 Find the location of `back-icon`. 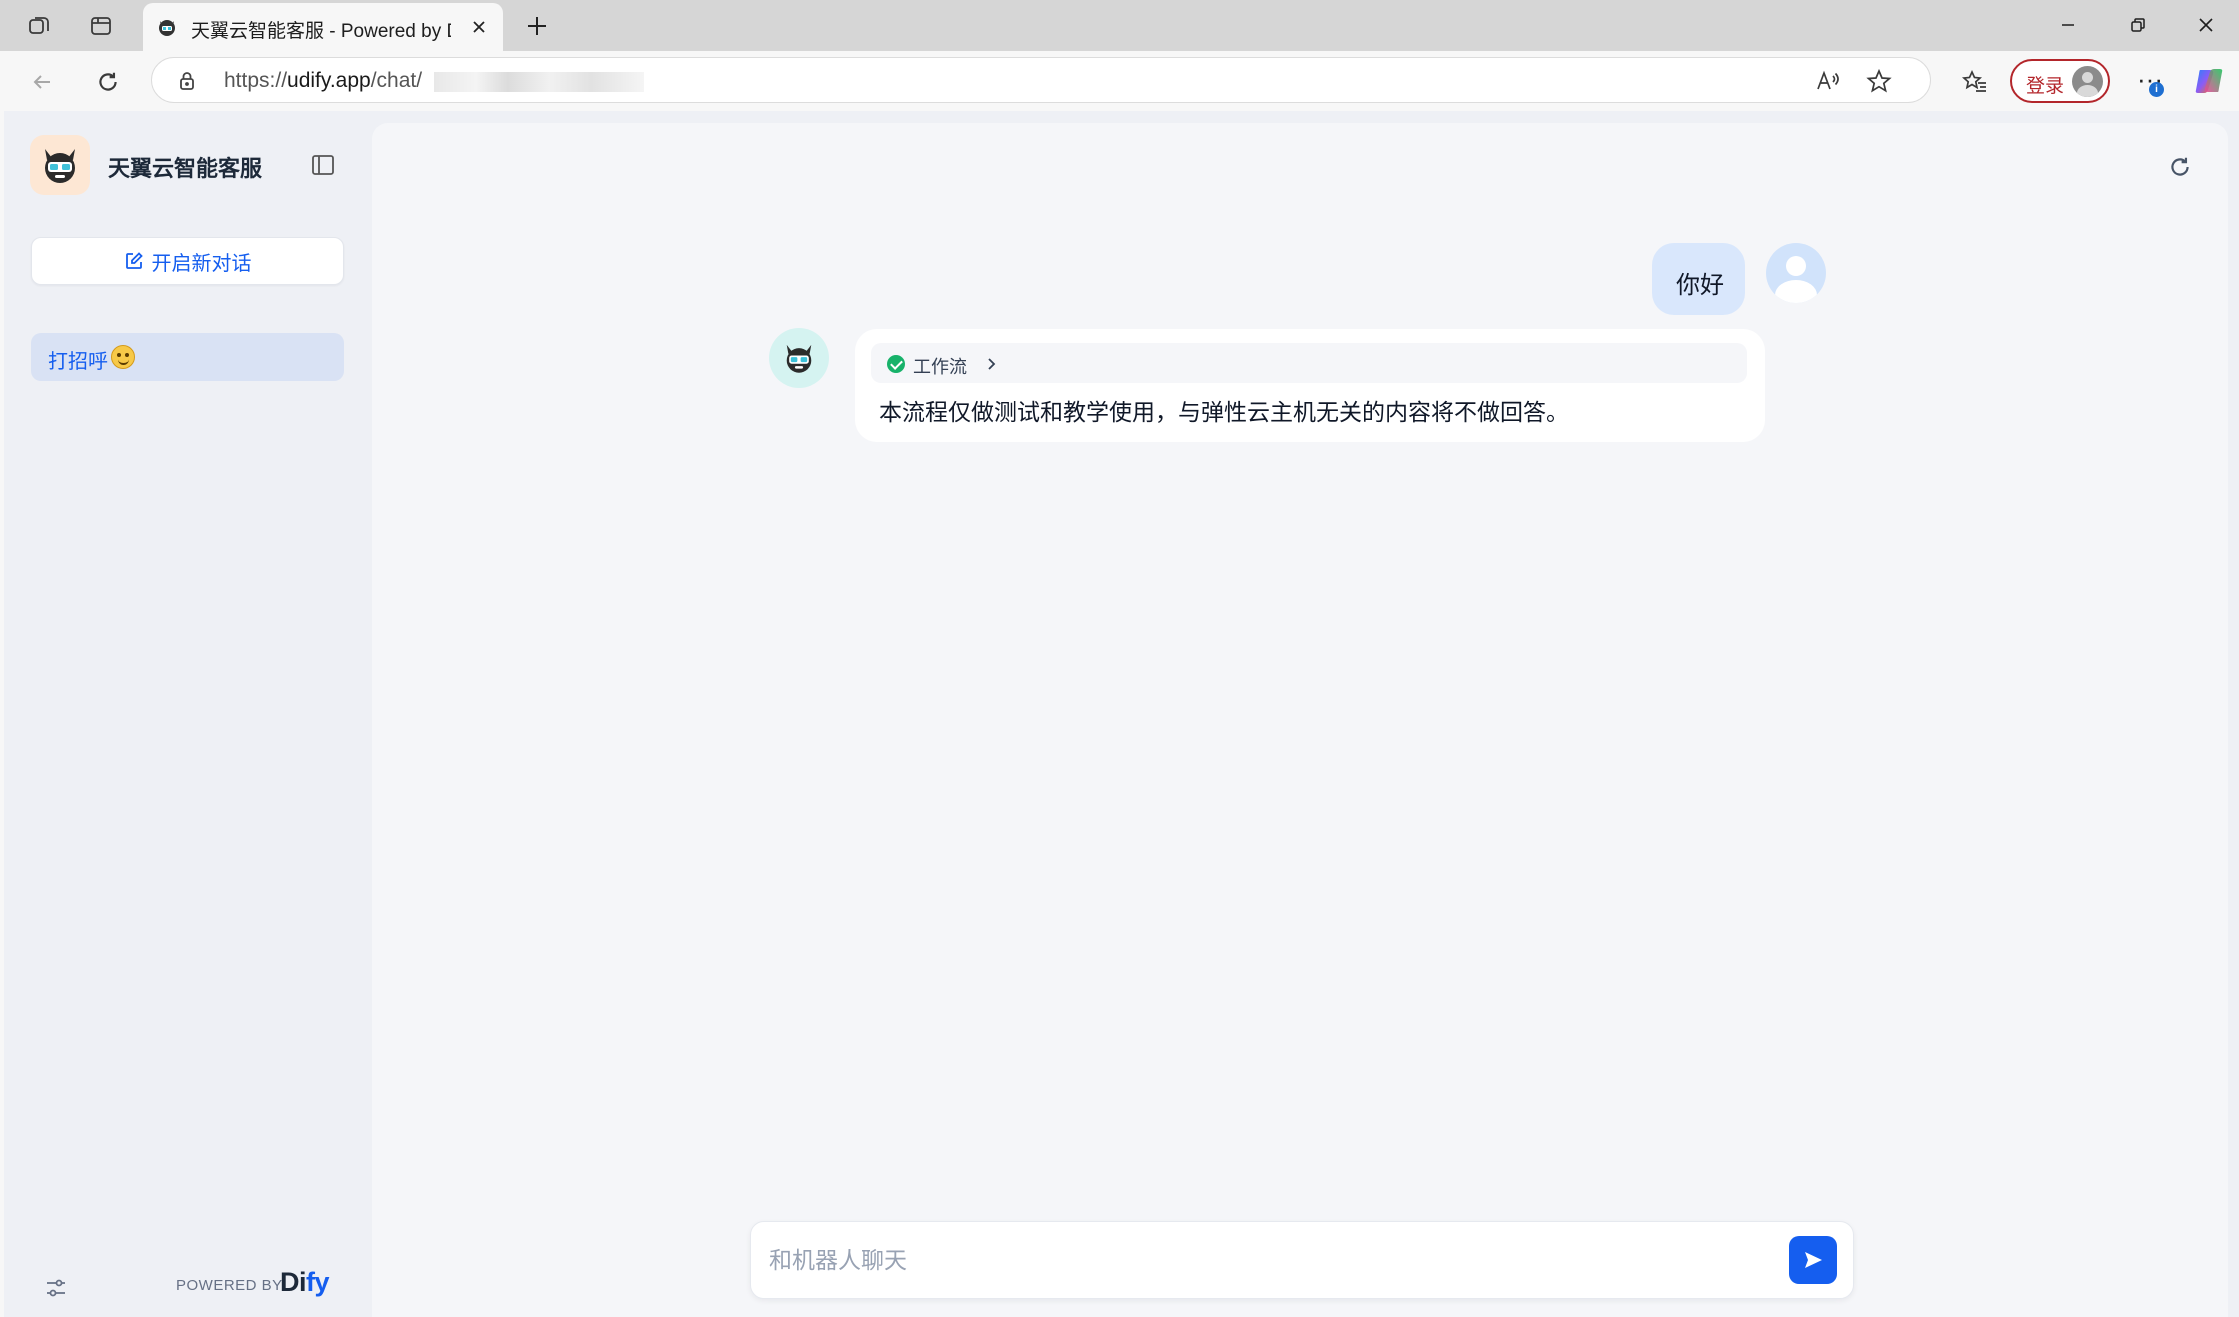

back-icon is located at coordinates (42, 82).